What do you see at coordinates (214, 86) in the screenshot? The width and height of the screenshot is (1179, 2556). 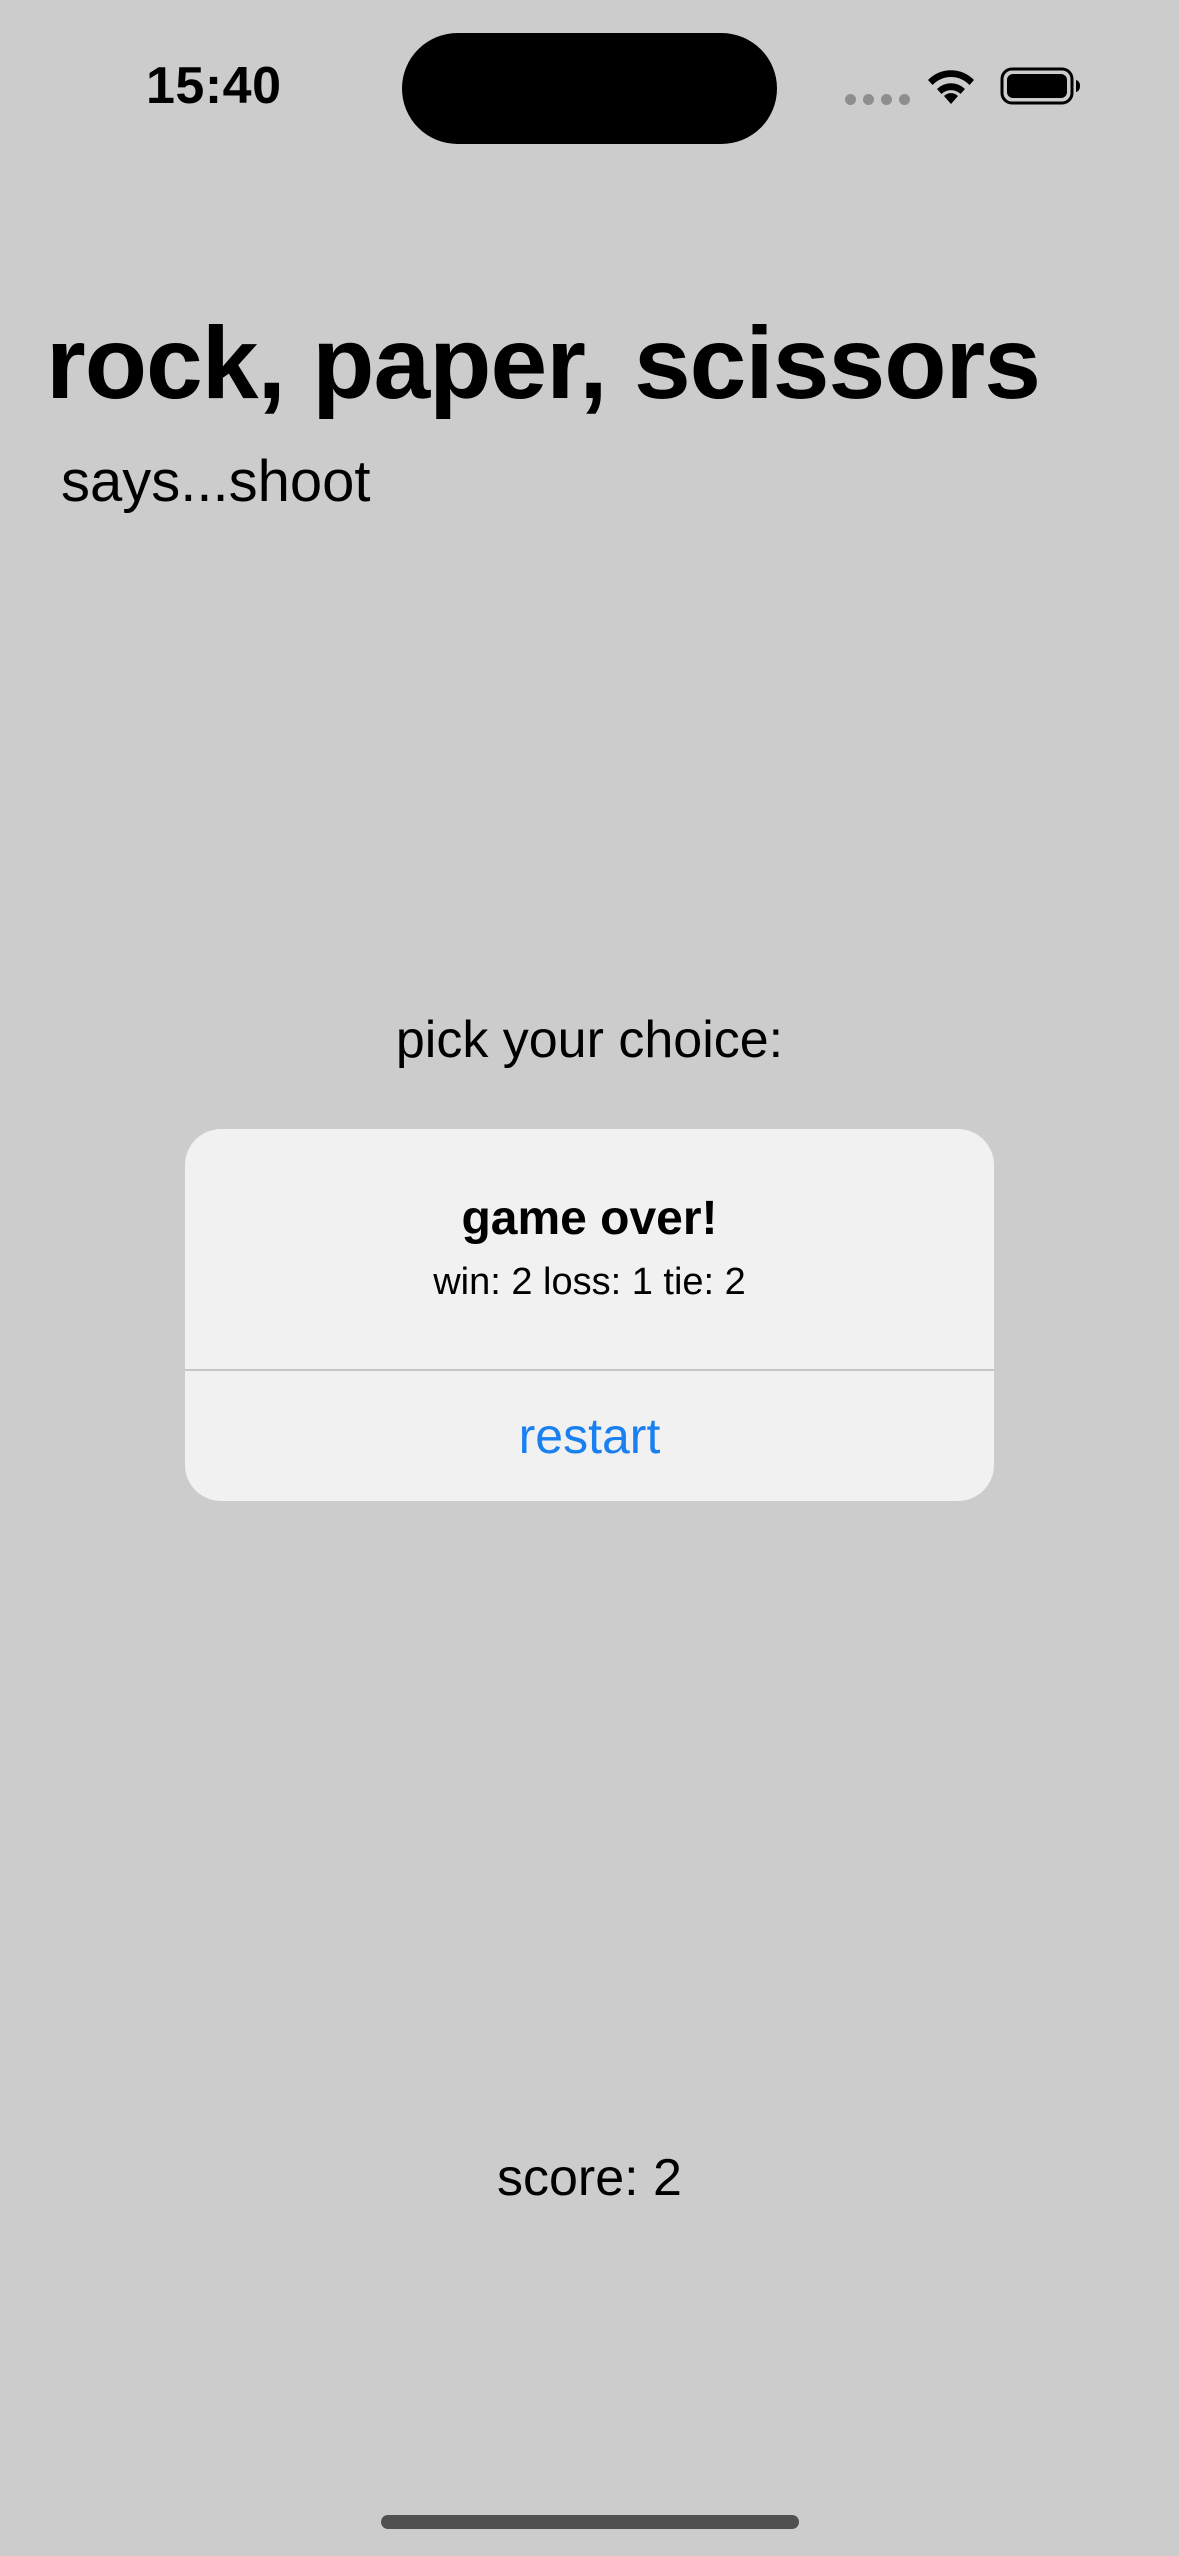 I see `status-time: 15:40` at bounding box center [214, 86].